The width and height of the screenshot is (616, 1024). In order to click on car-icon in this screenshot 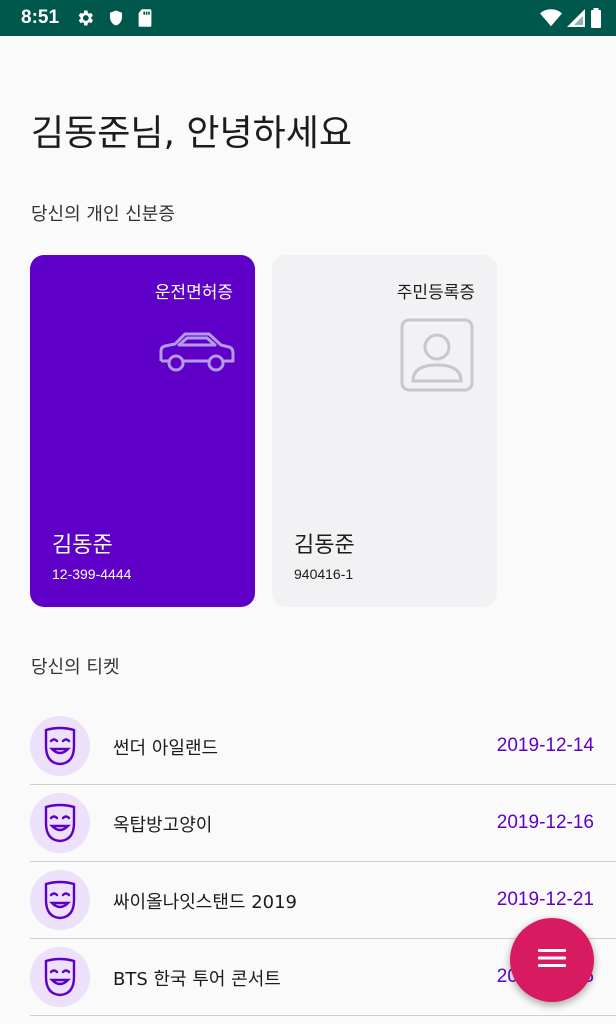, I will do `click(196, 354)`.